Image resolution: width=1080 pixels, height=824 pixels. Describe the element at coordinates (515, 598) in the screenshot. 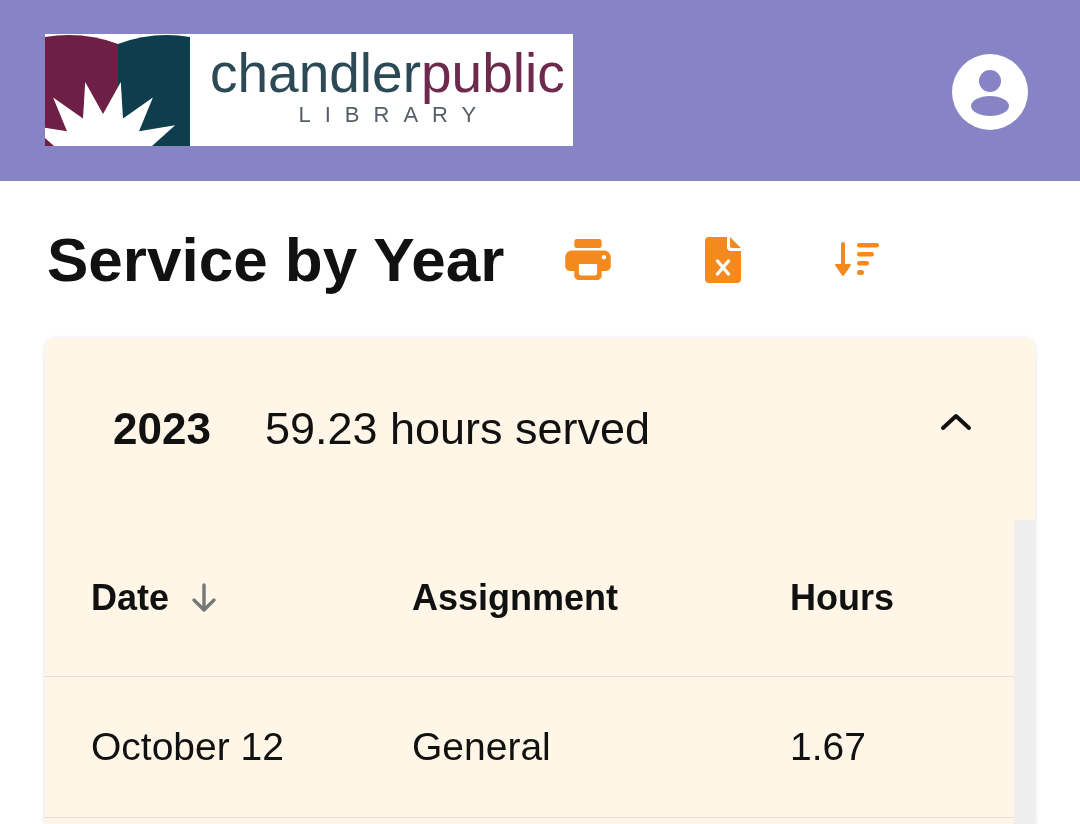

I see `column-header: Assignment` at that location.